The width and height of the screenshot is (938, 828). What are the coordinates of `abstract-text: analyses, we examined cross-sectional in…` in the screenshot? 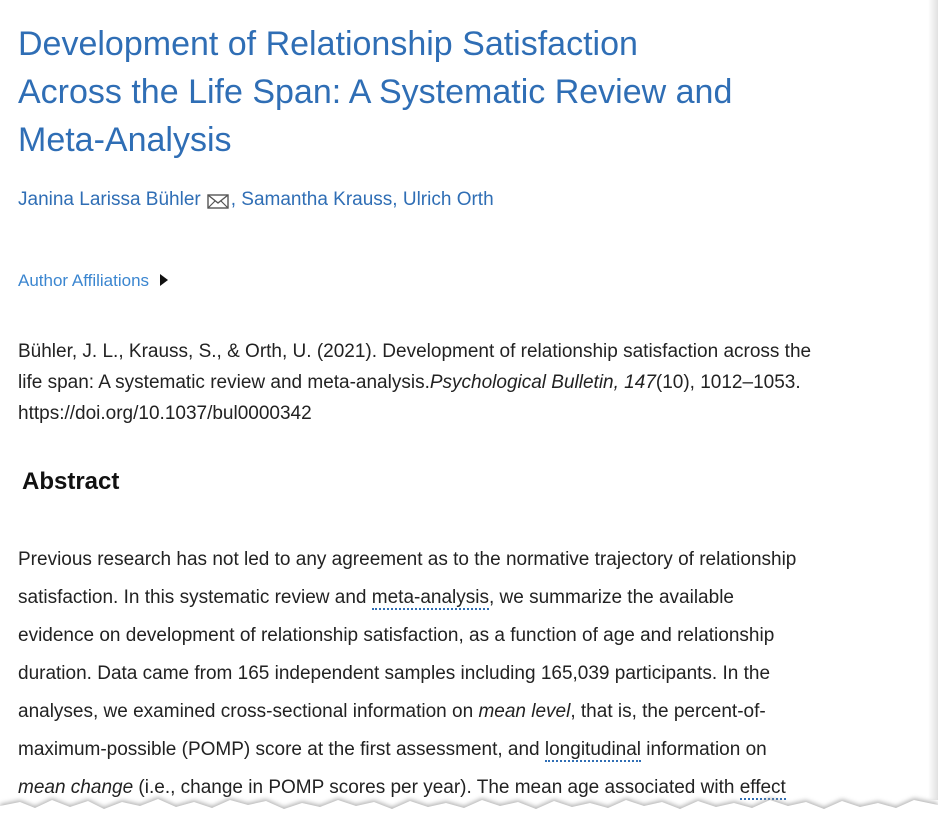 It's located at (248, 711).